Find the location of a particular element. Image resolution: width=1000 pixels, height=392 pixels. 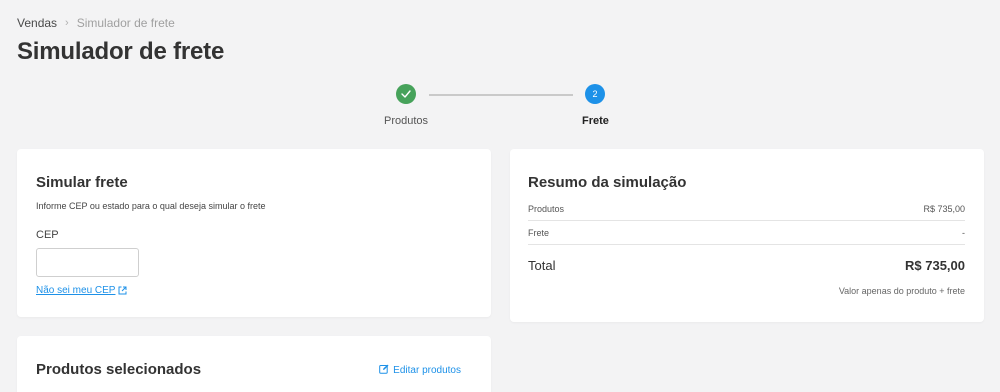

resumo-row-label: Frete is located at coordinates (539, 233).